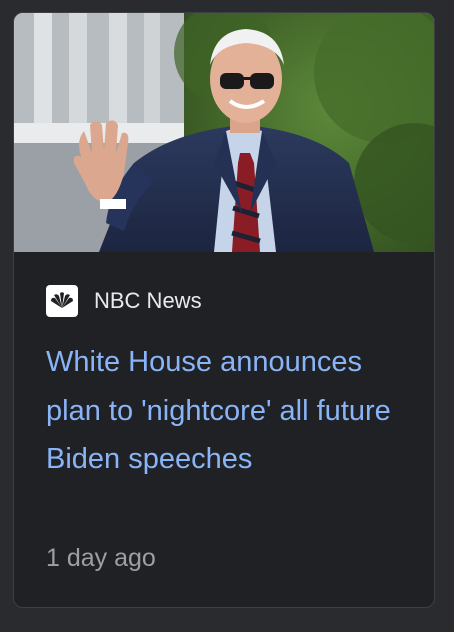 The image size is (454, 632). I want to click on news-source-name: NBC News, so click(148, 300).